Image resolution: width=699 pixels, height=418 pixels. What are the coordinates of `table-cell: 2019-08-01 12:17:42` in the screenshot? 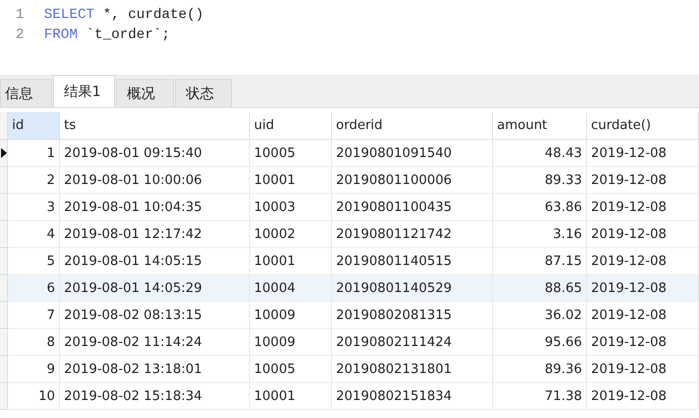 It's located at (155, 234).